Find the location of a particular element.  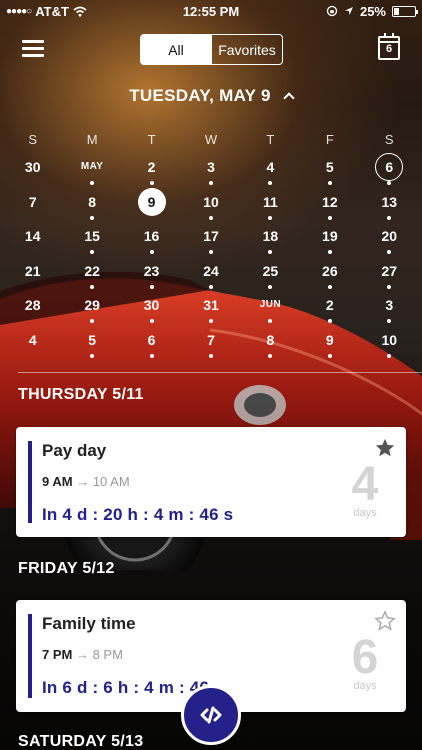

event-end-time: 8 PM is located at coordinates (107, 654).